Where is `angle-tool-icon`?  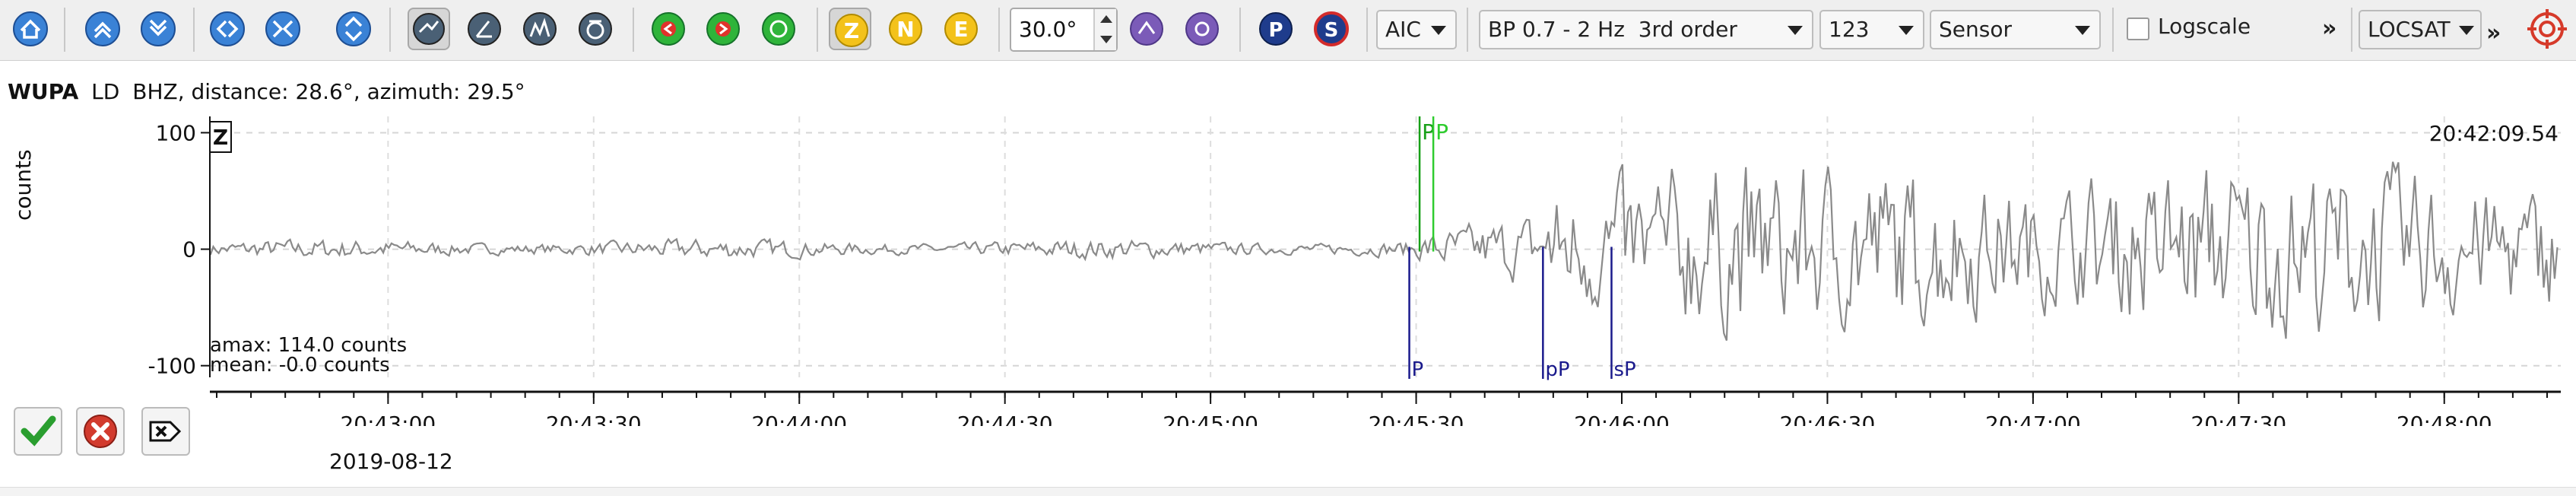 angle-tool-icon is located at coordinates (484, 29).